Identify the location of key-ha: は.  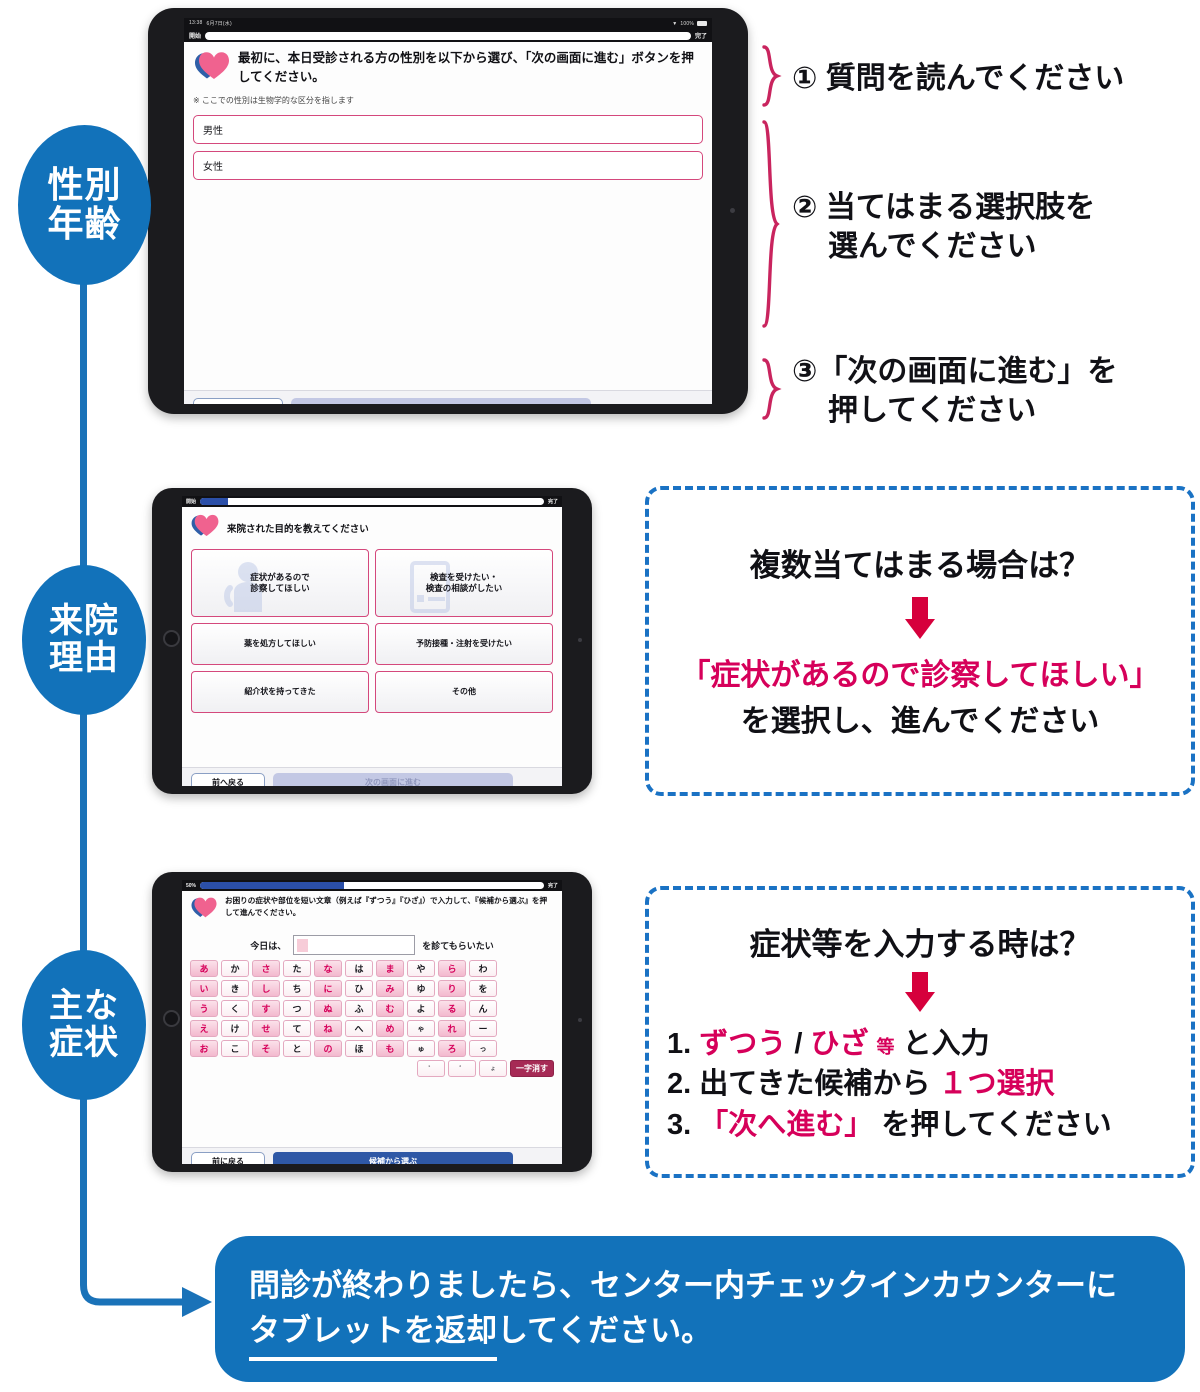
(359, 968).